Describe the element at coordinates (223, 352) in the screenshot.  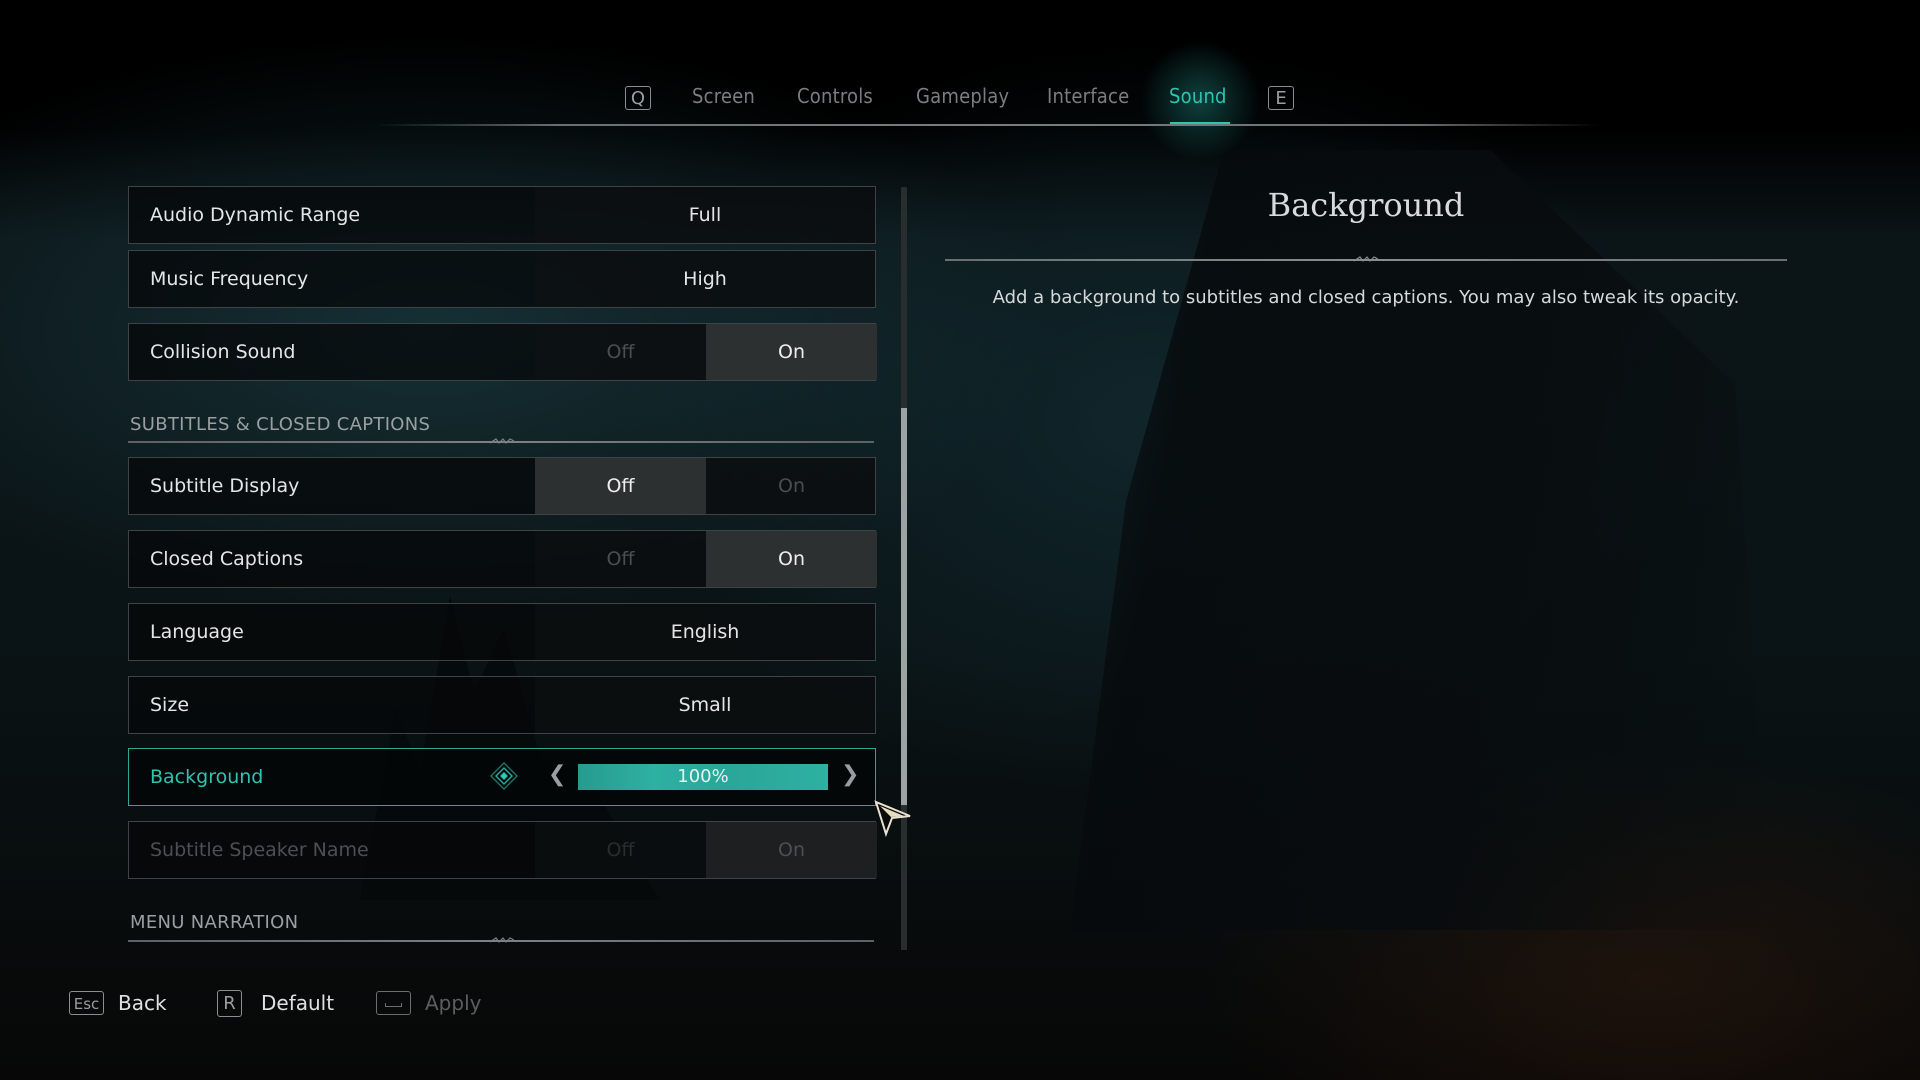
I see `setting-label: Collision Sound` at that location.